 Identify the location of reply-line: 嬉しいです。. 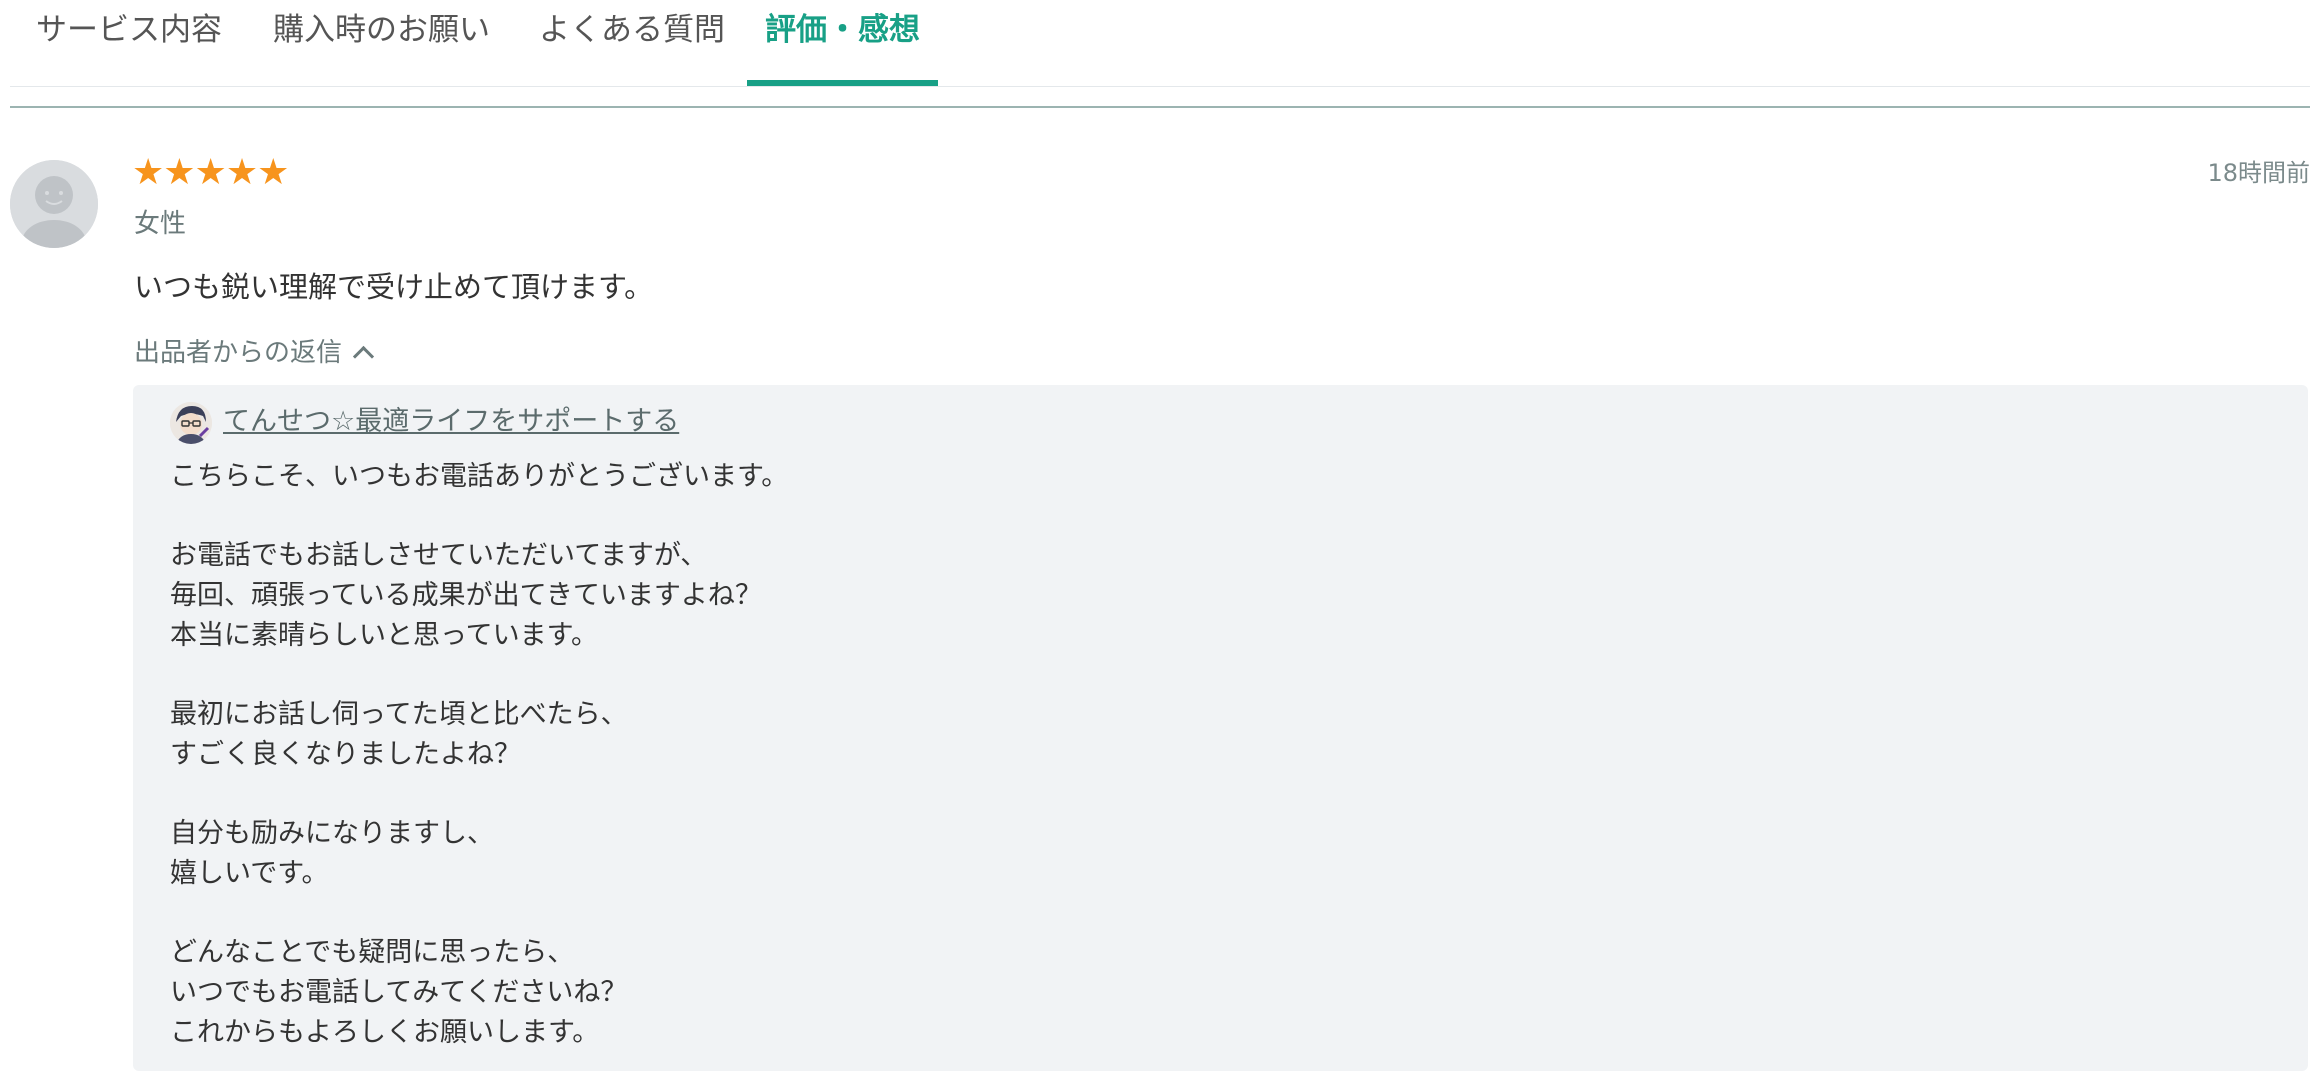
(249, 873).